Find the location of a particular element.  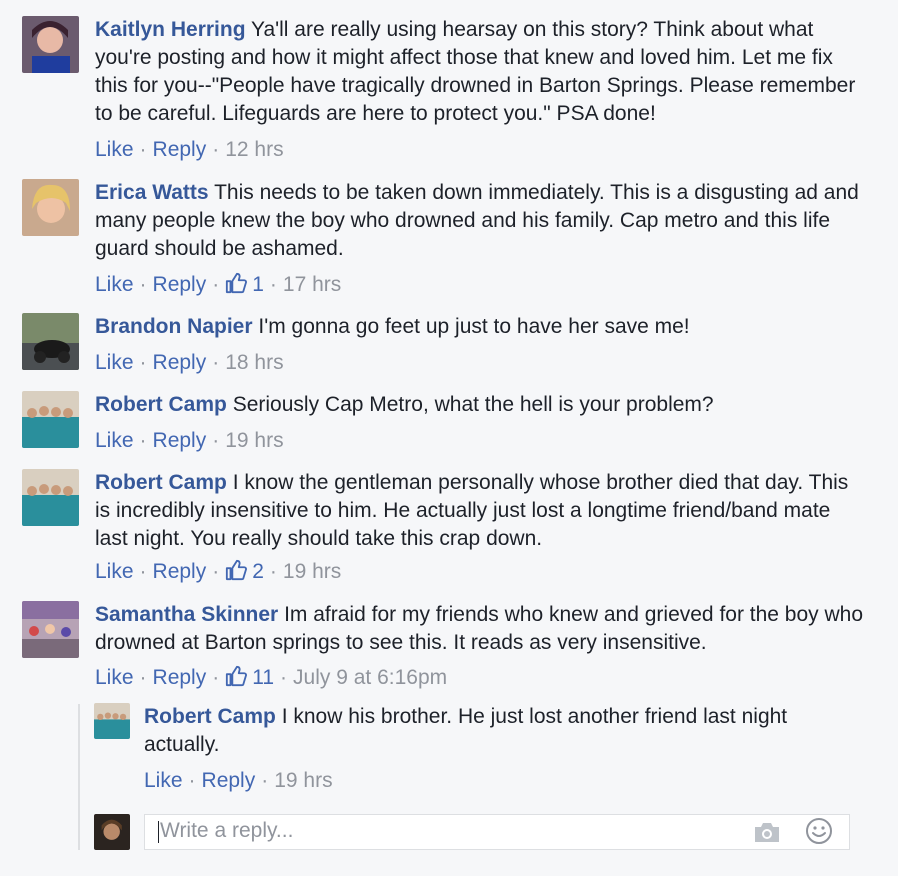

like-count: 11 is located at coordinates (250, 677).